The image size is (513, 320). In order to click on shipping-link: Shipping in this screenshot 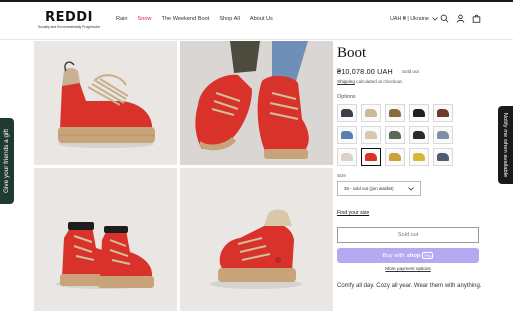, I will do `click(346, 81)`.